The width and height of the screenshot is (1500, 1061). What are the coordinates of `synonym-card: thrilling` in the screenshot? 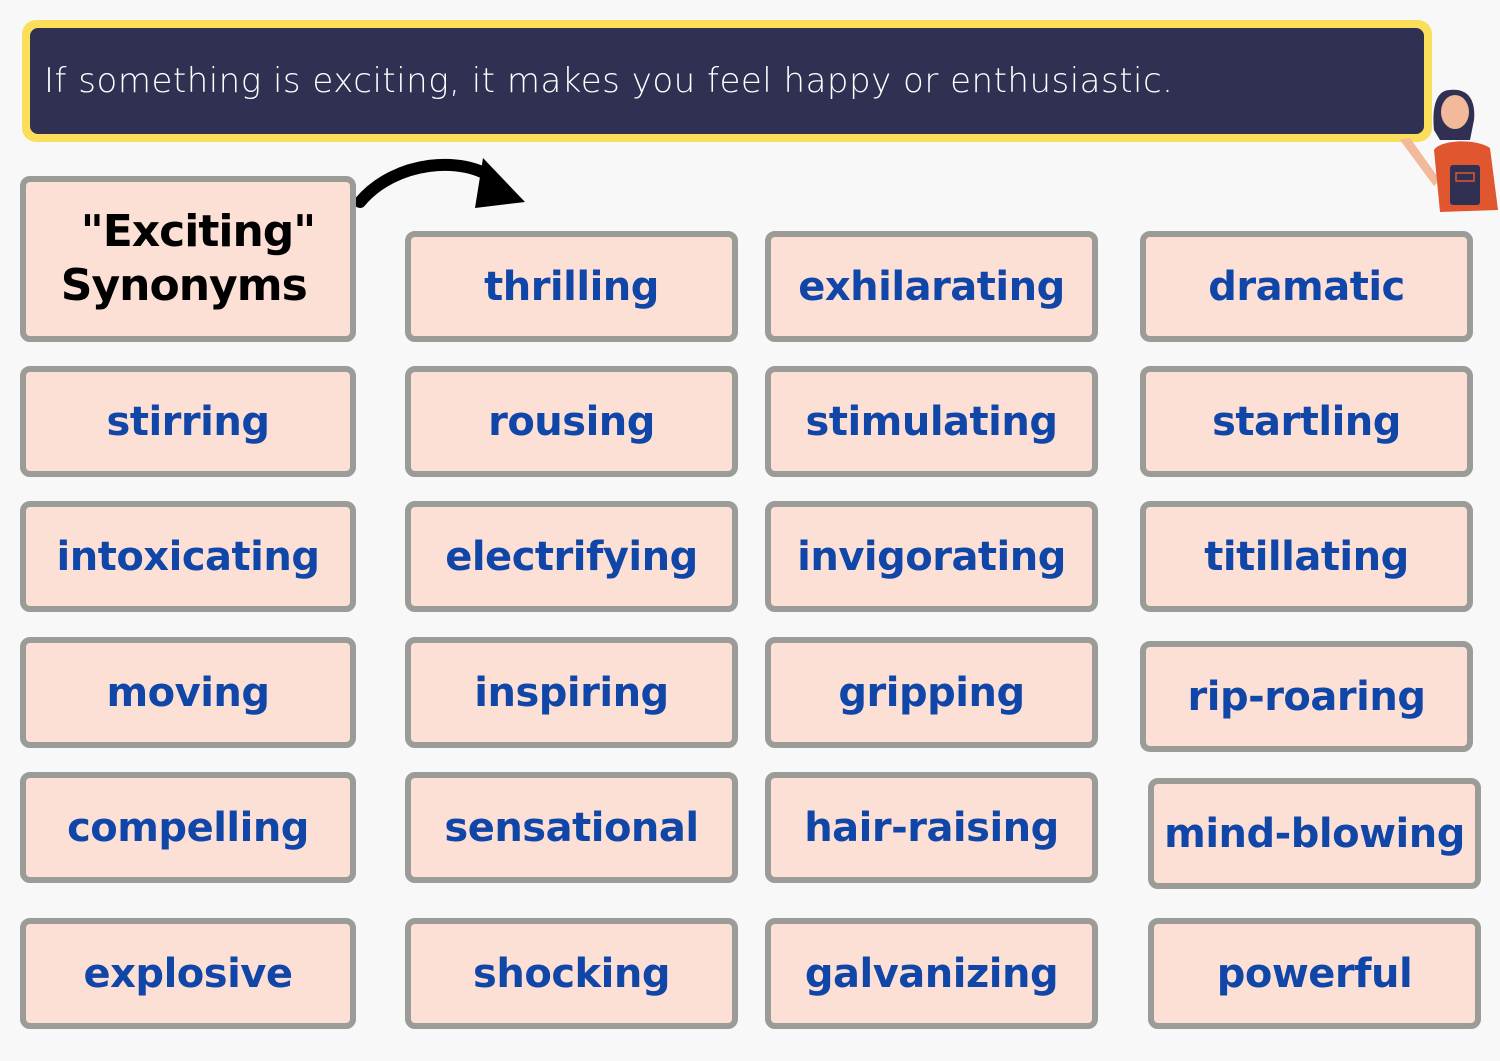 It's located at (571, 286).